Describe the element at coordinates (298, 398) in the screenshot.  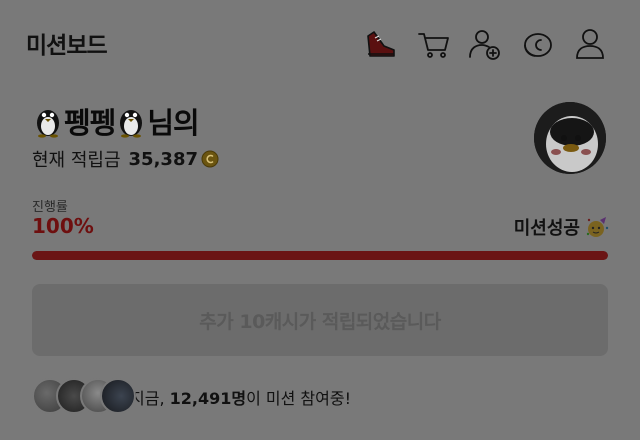
I see `participants-suffix: 이 미션 참여중!` at that location.